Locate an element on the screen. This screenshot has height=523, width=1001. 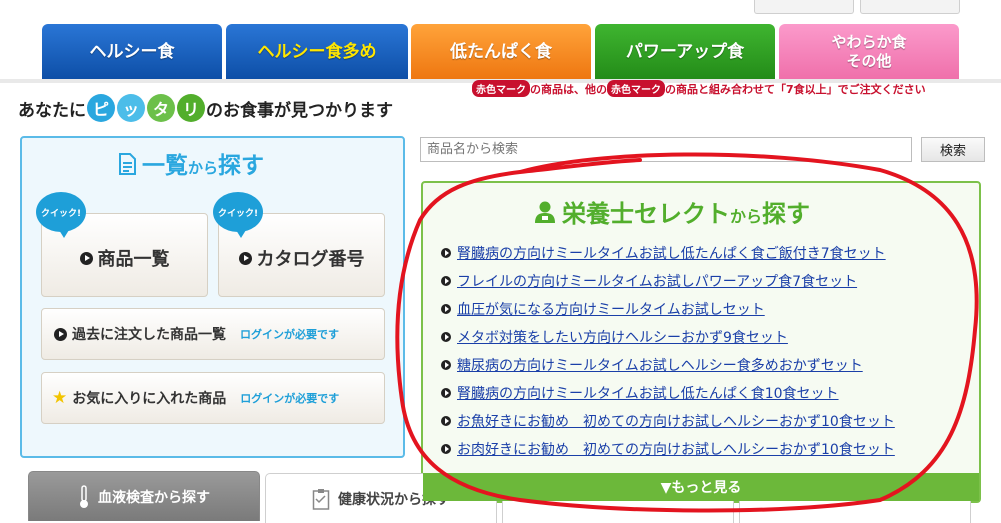
page-headline: あなたに ピ ッ タ リ のお食事が見つかります is located at coordinates (205, 108).